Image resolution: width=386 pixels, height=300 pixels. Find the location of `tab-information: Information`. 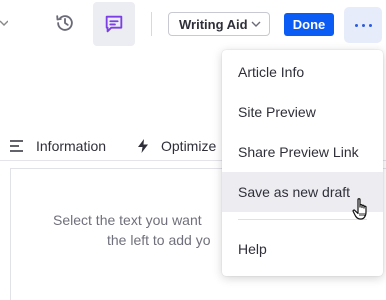

tab-information: Information is located at coordinates (58, 146).